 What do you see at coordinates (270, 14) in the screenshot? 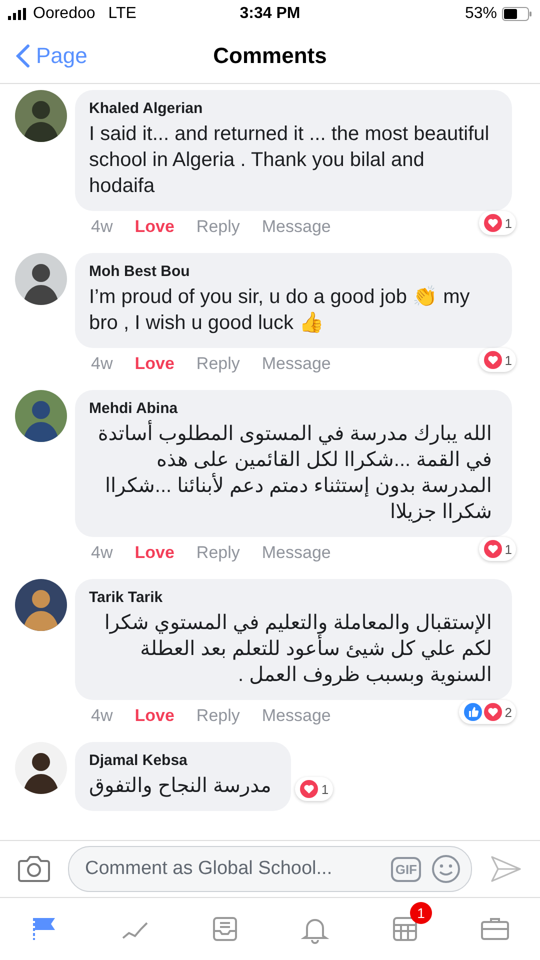
I see `clock: 3:34 PM` at bounding box center [270, 14].